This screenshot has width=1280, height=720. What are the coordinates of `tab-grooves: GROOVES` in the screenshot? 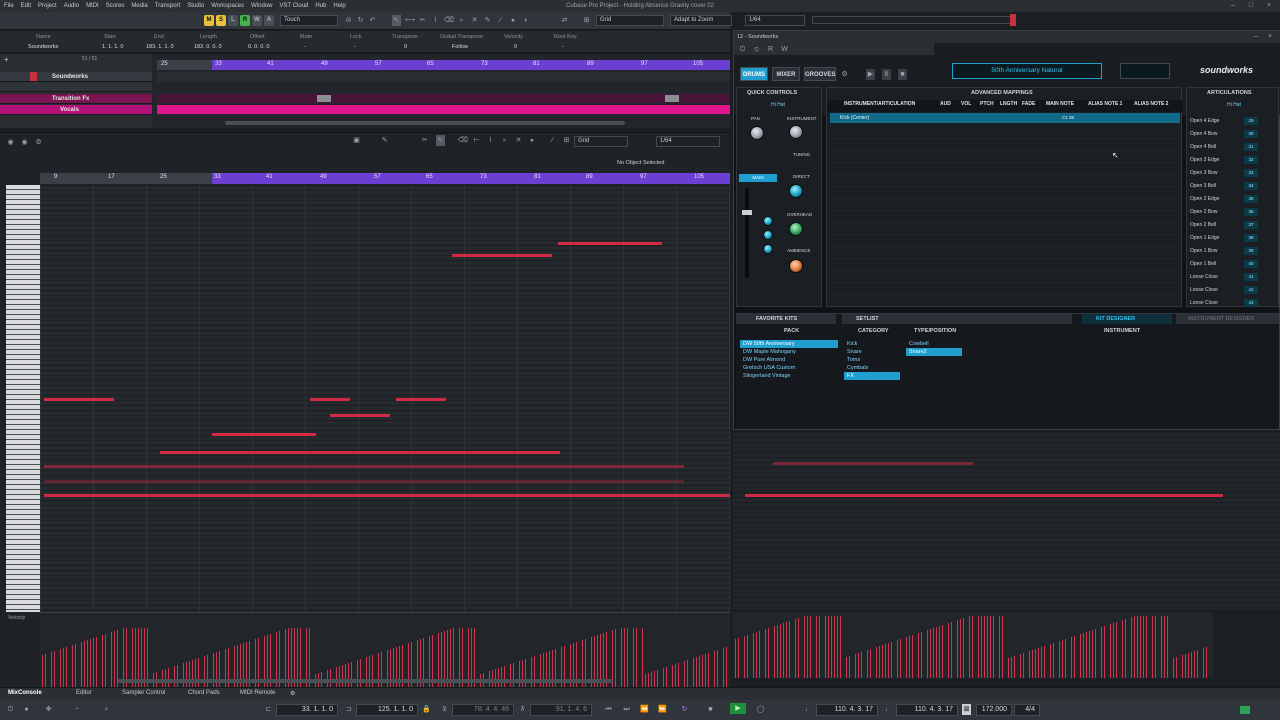 It's located at (820, 74).